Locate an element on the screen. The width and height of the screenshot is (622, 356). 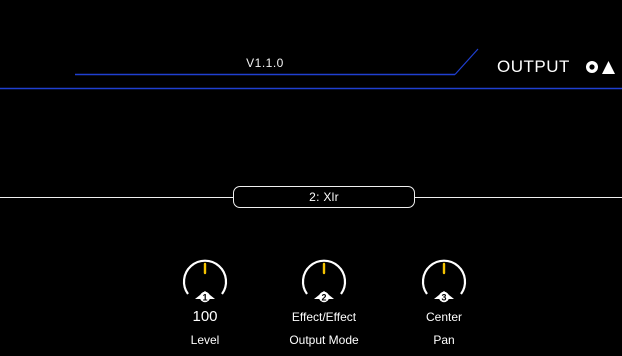
pan-value: Center is located at coordinates (444, 317).